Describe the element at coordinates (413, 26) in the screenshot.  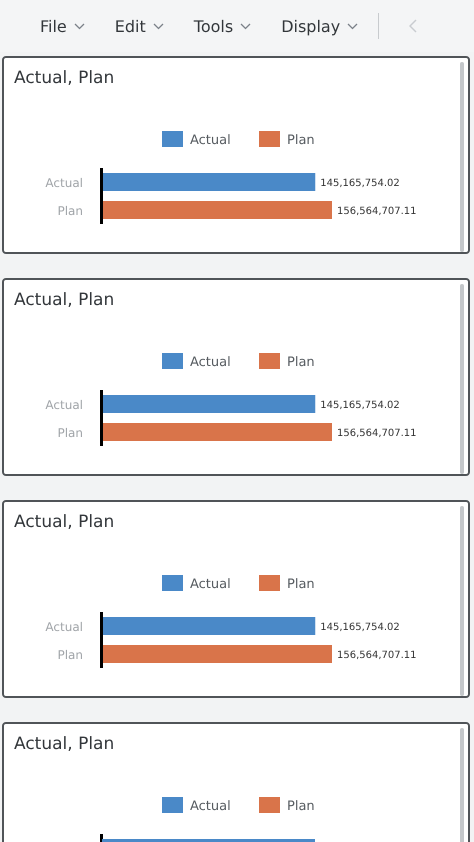
I see `chevron-left-icon` at that location.